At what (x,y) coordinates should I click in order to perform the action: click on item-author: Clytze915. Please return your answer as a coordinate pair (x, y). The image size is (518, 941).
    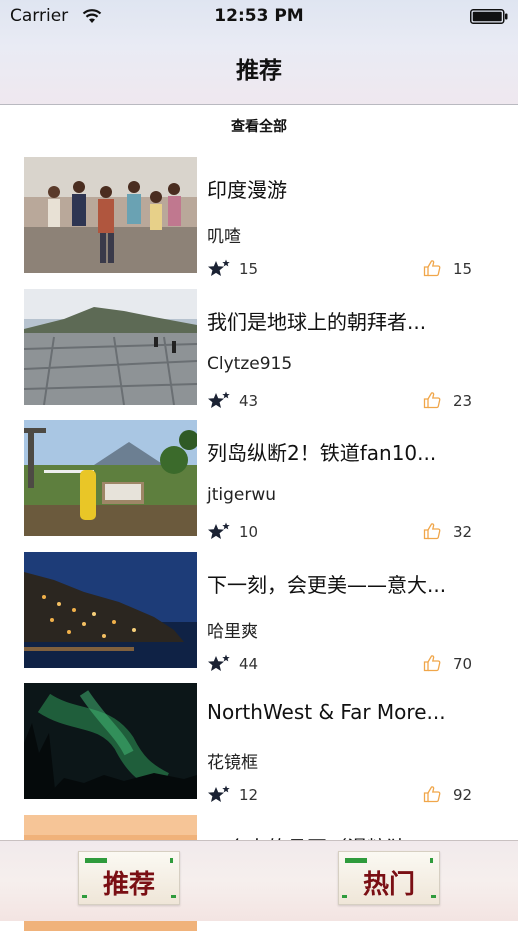
    Looking at the image, I should click on (250, 364).